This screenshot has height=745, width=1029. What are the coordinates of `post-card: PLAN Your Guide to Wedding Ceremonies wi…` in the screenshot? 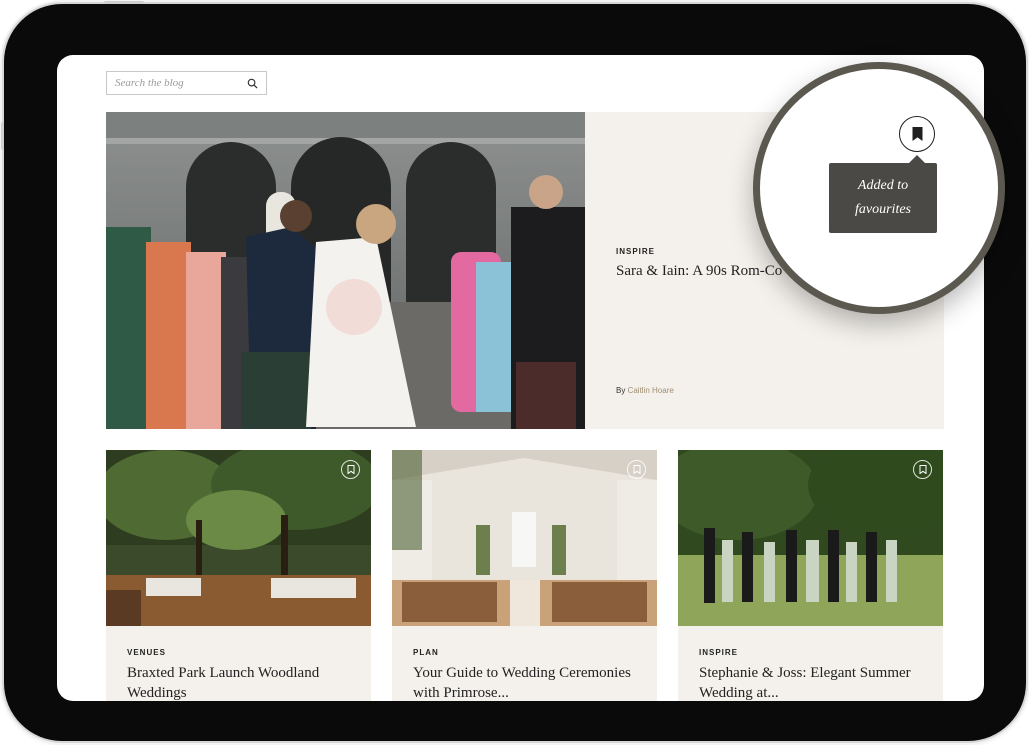 It's located at (524, 575).